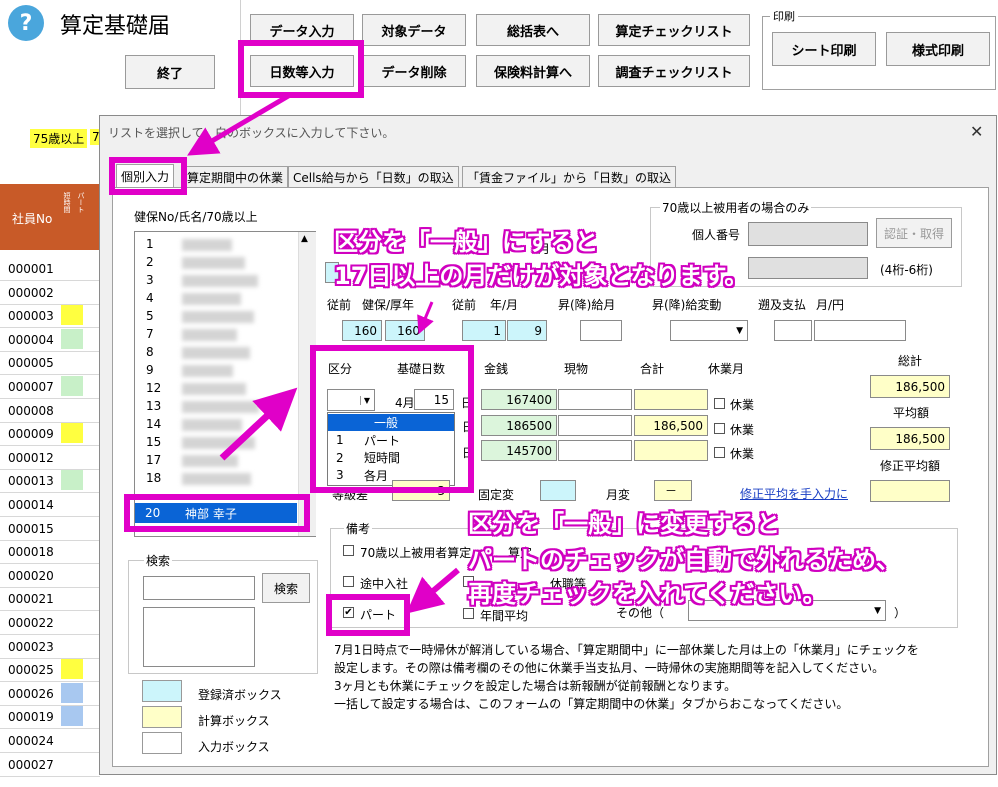  What do you see at coordinates (199, 637) in the screenshot?
I see `search-results` at bounding box center [199, 637].